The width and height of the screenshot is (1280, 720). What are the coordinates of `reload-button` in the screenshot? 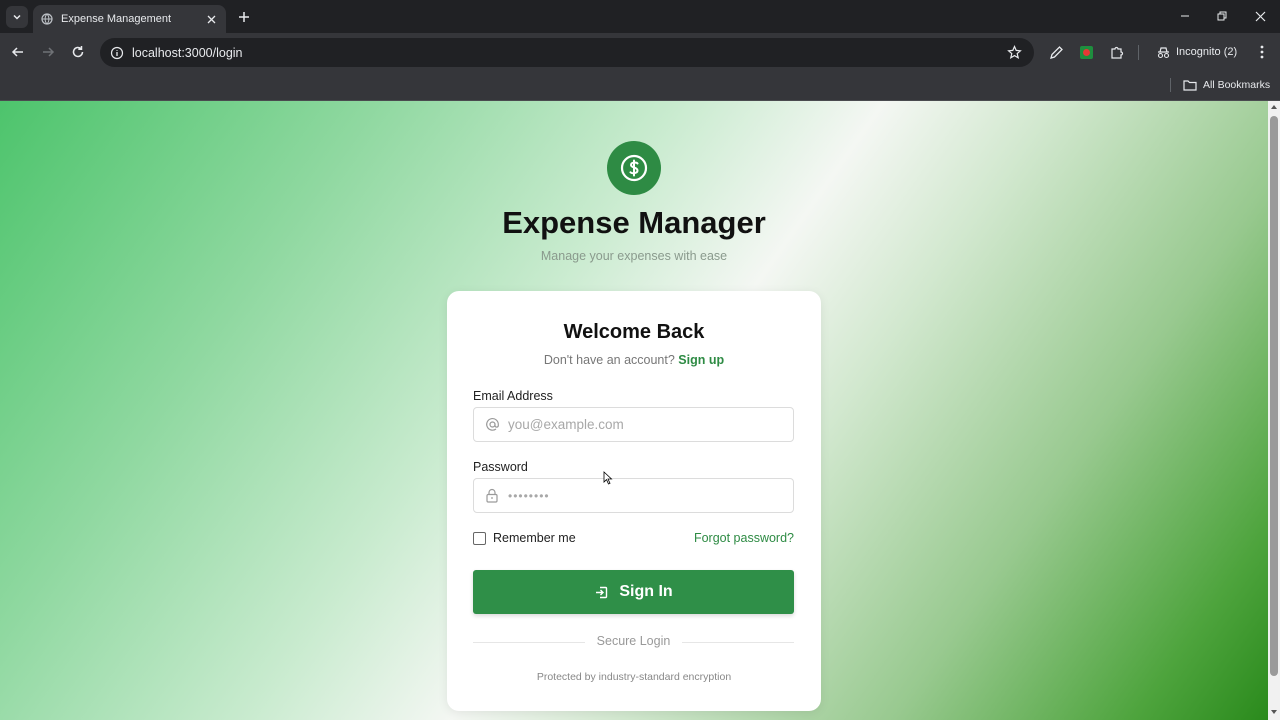 It's located at (78, 52).